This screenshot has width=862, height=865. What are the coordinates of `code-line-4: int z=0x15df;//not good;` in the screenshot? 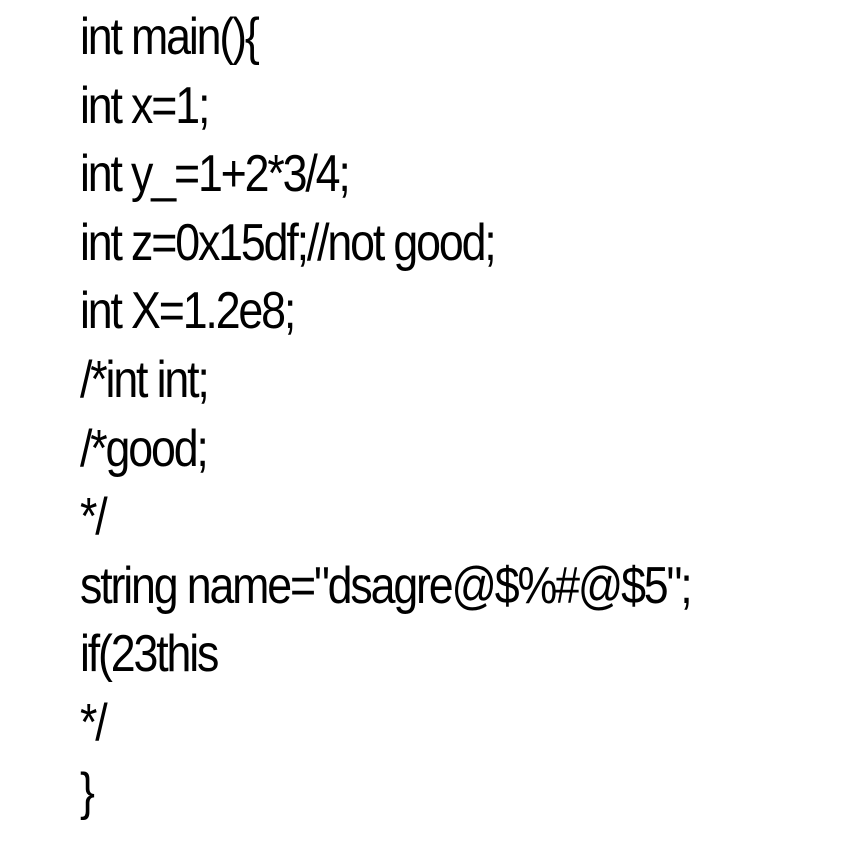 It's located at (288, 242).